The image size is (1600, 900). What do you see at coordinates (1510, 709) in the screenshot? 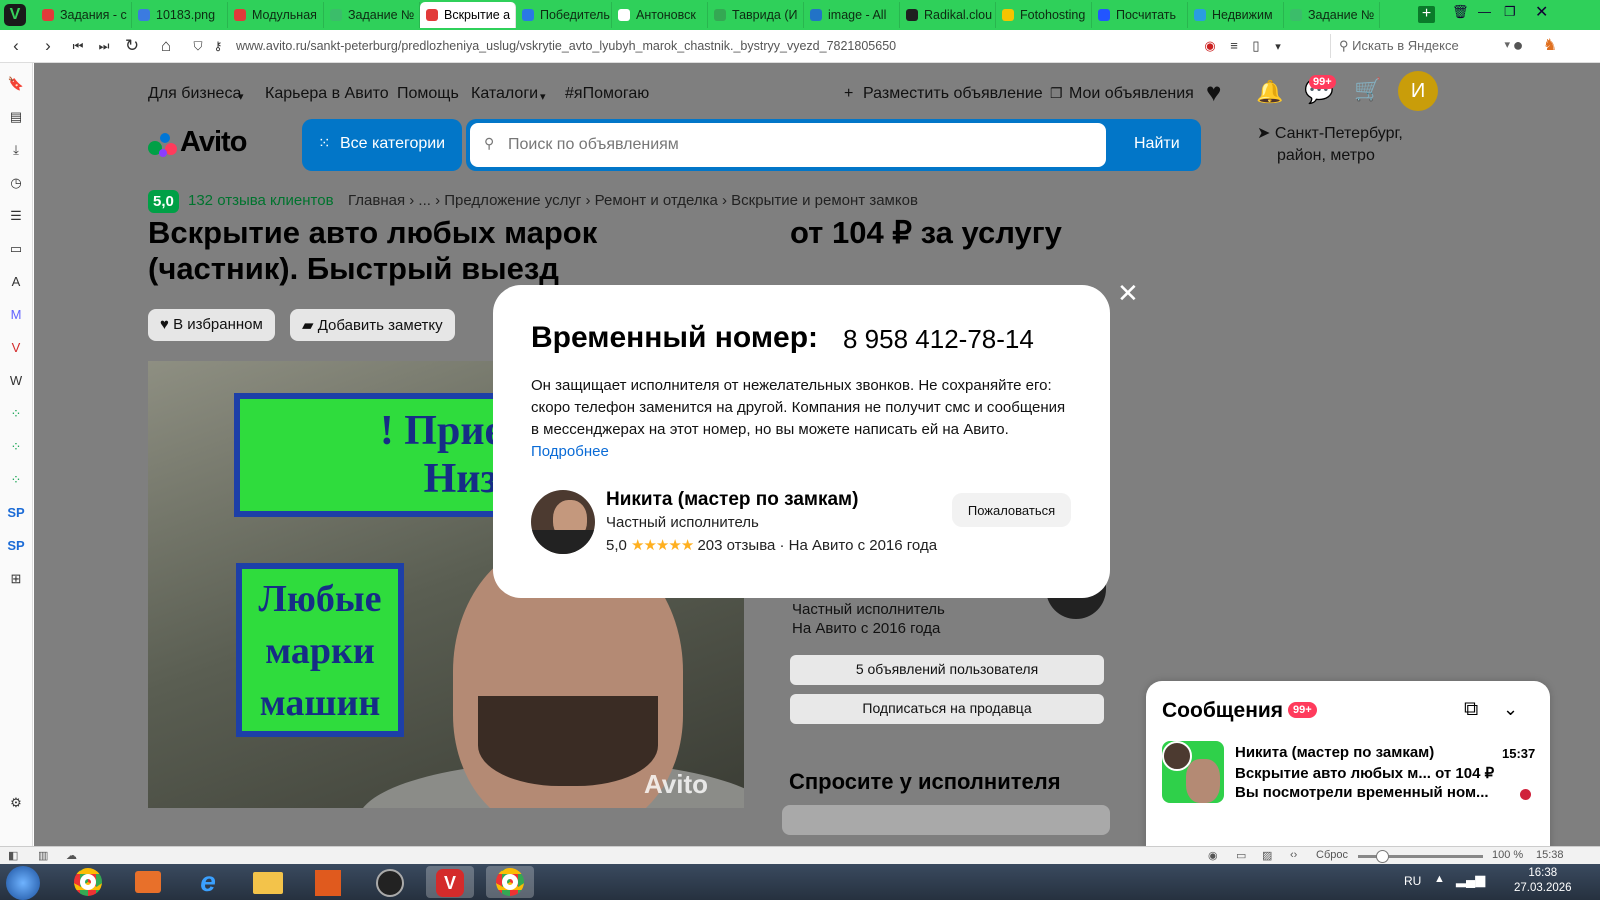
I see `chevron-down-icon: ⌄` at bounding box center [1510, 709].